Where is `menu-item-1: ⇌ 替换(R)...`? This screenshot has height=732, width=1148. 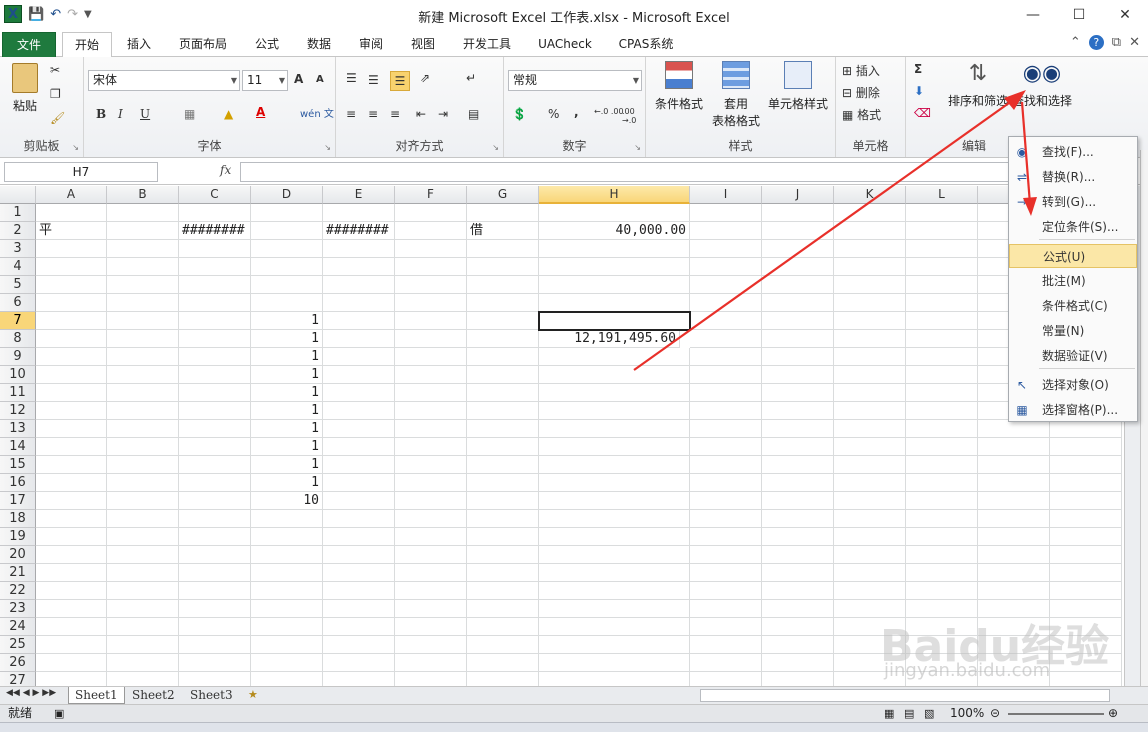 menu-item-1: ⇌ 替换(R)... is located at coordinates (1073, 177).